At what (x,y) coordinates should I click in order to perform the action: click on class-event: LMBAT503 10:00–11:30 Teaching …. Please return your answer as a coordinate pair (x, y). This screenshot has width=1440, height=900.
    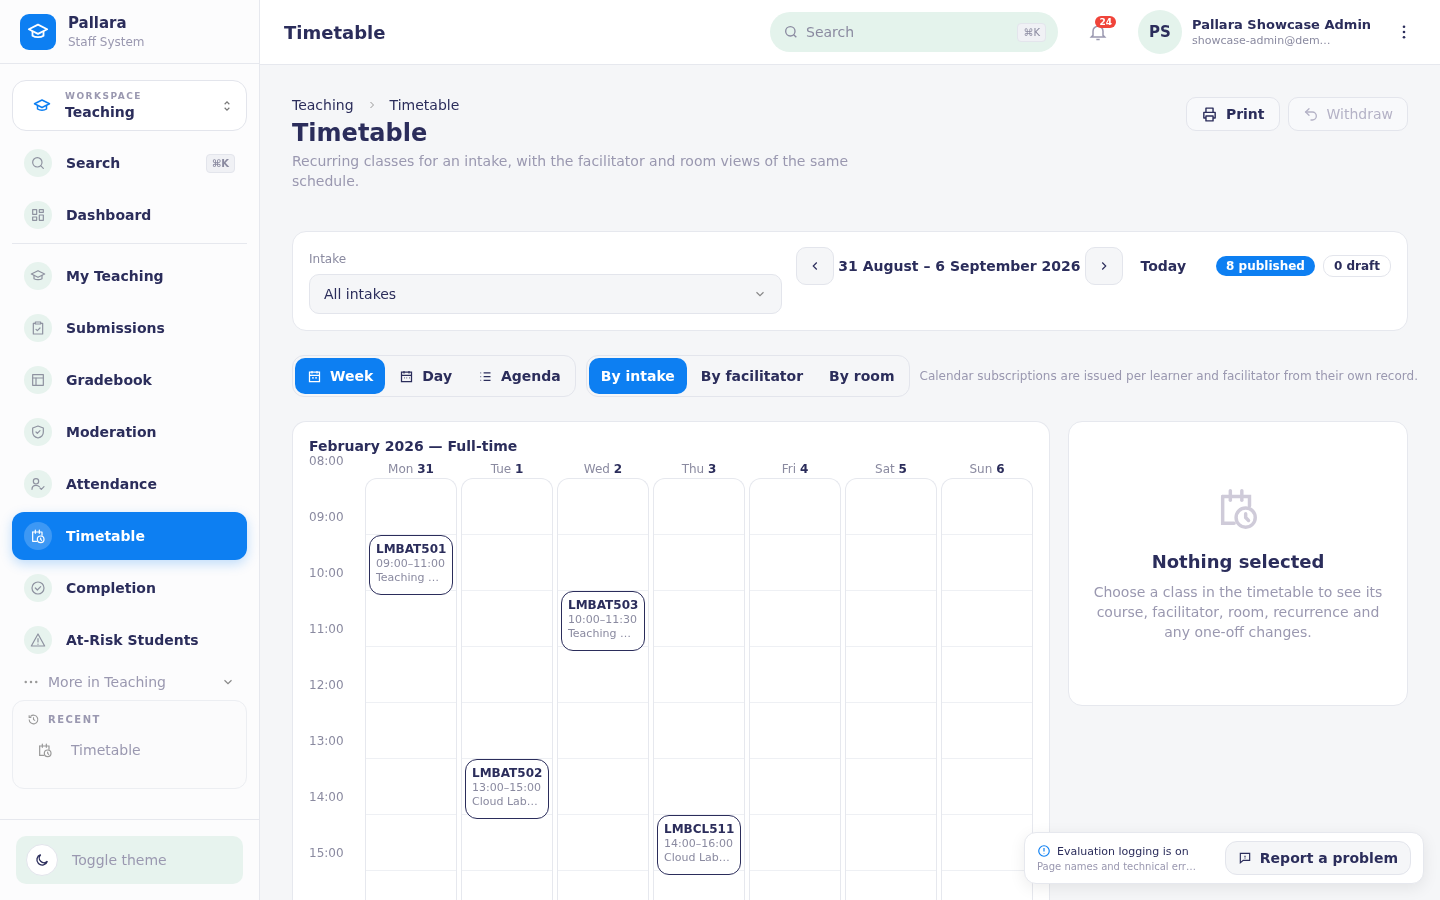
    Looking at the image, I should click on (603, 621).